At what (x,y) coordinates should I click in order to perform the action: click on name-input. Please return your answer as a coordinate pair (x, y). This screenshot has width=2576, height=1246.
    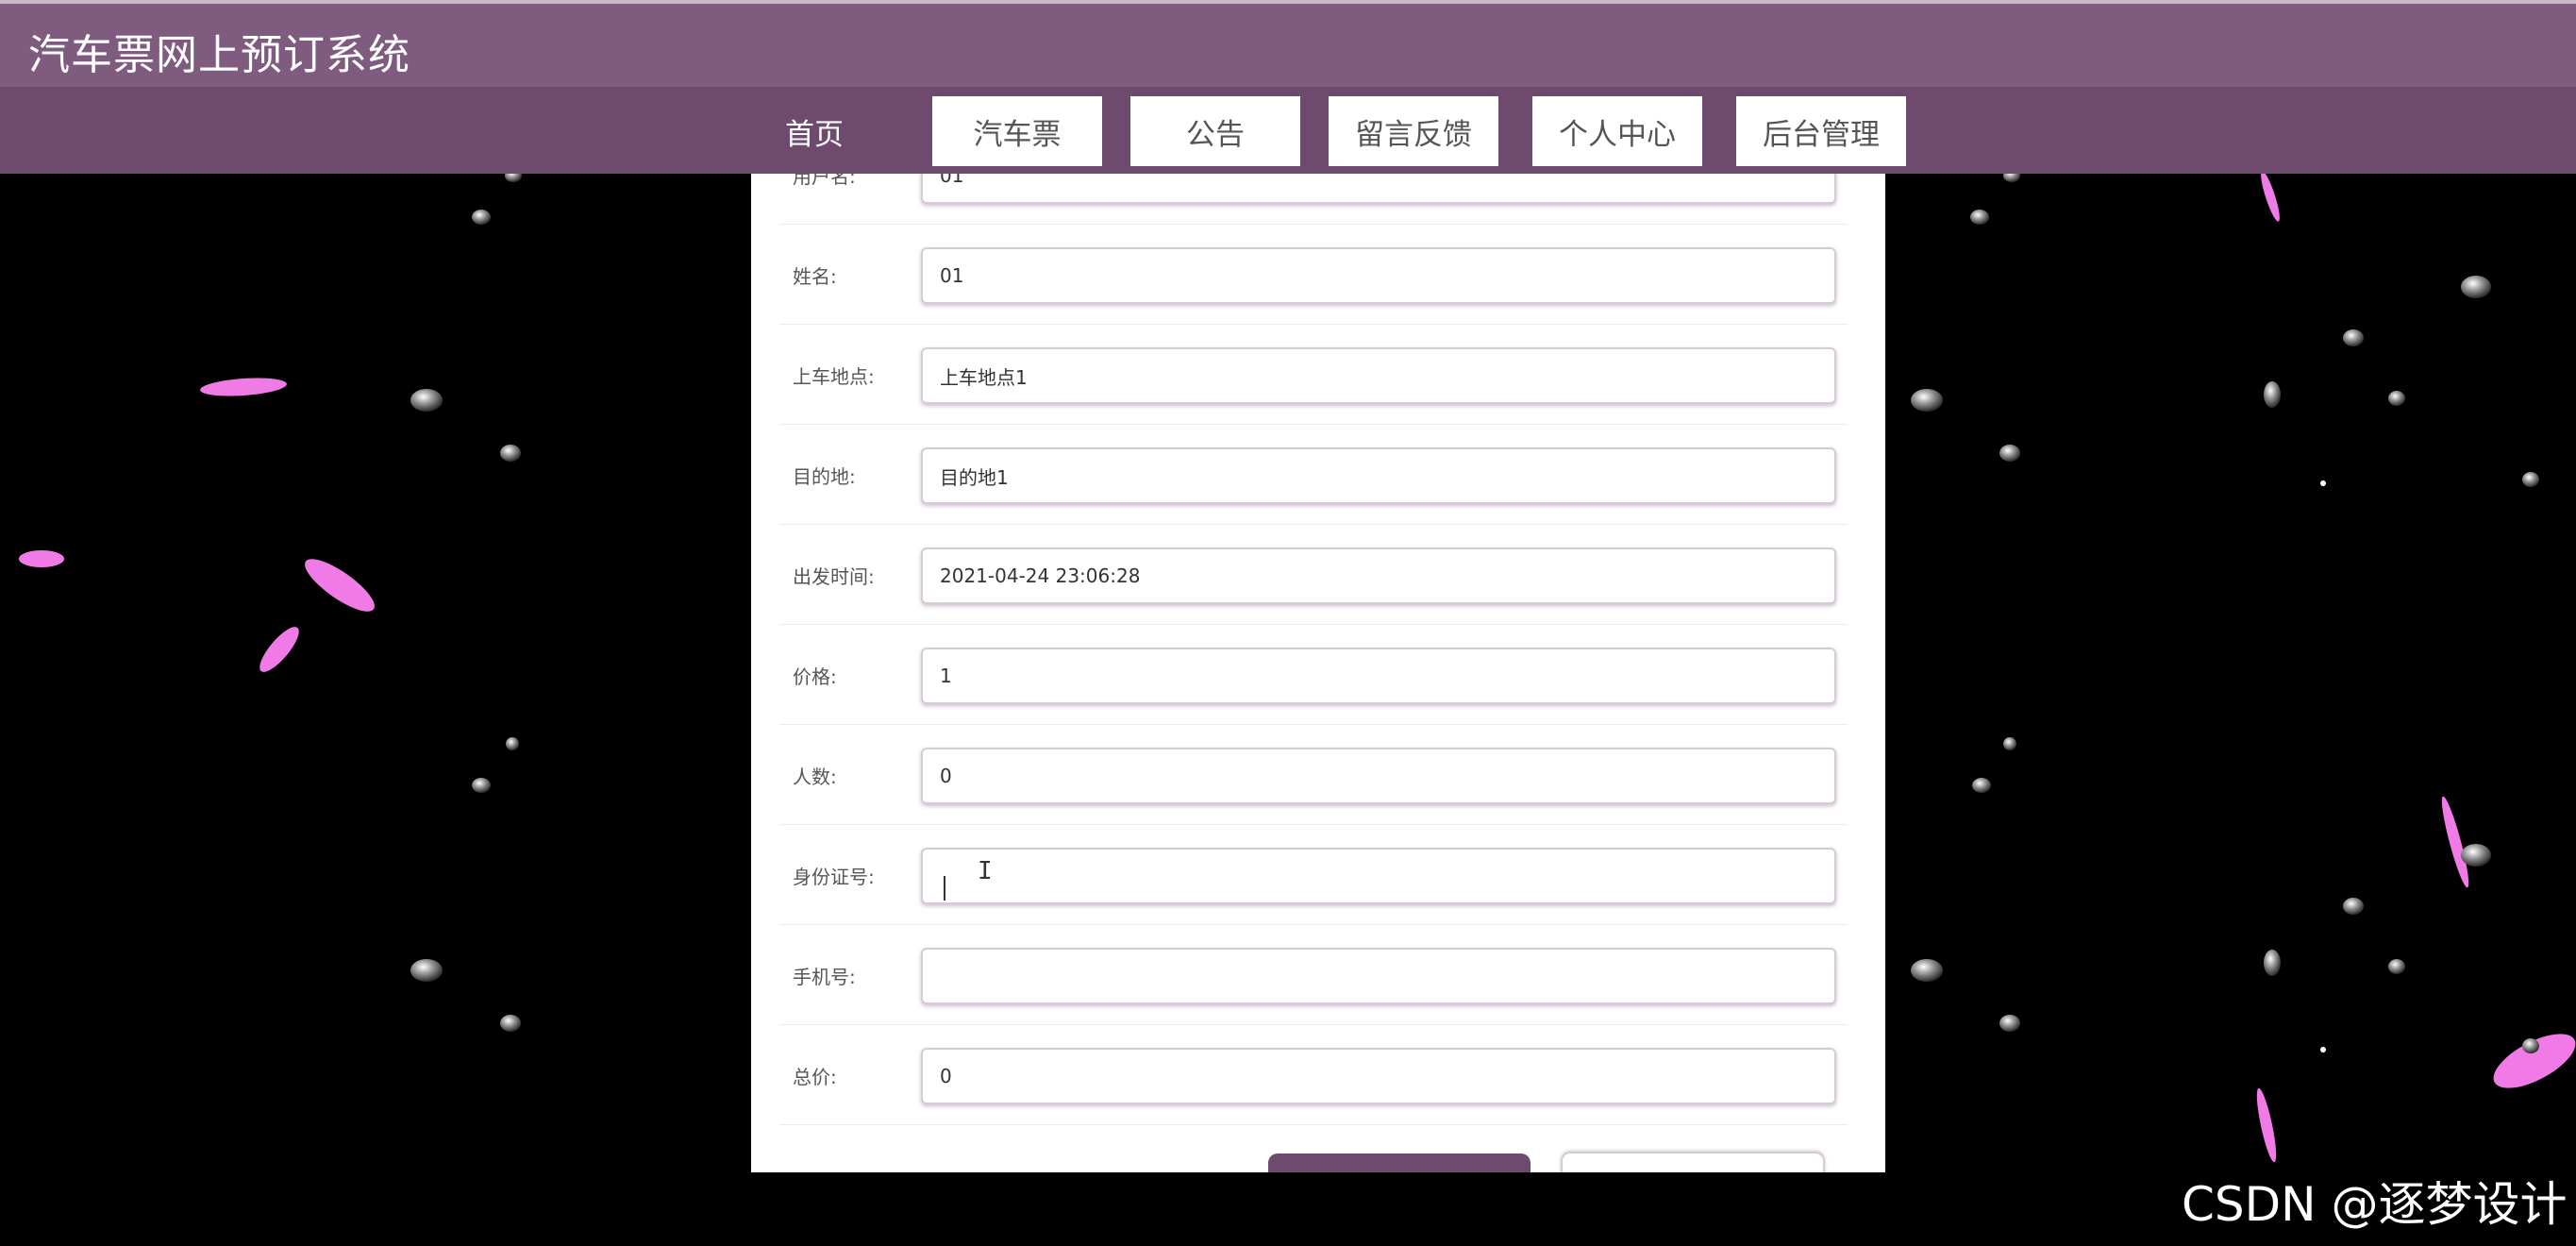
    Looking at the image, I should click on (1378, 275).